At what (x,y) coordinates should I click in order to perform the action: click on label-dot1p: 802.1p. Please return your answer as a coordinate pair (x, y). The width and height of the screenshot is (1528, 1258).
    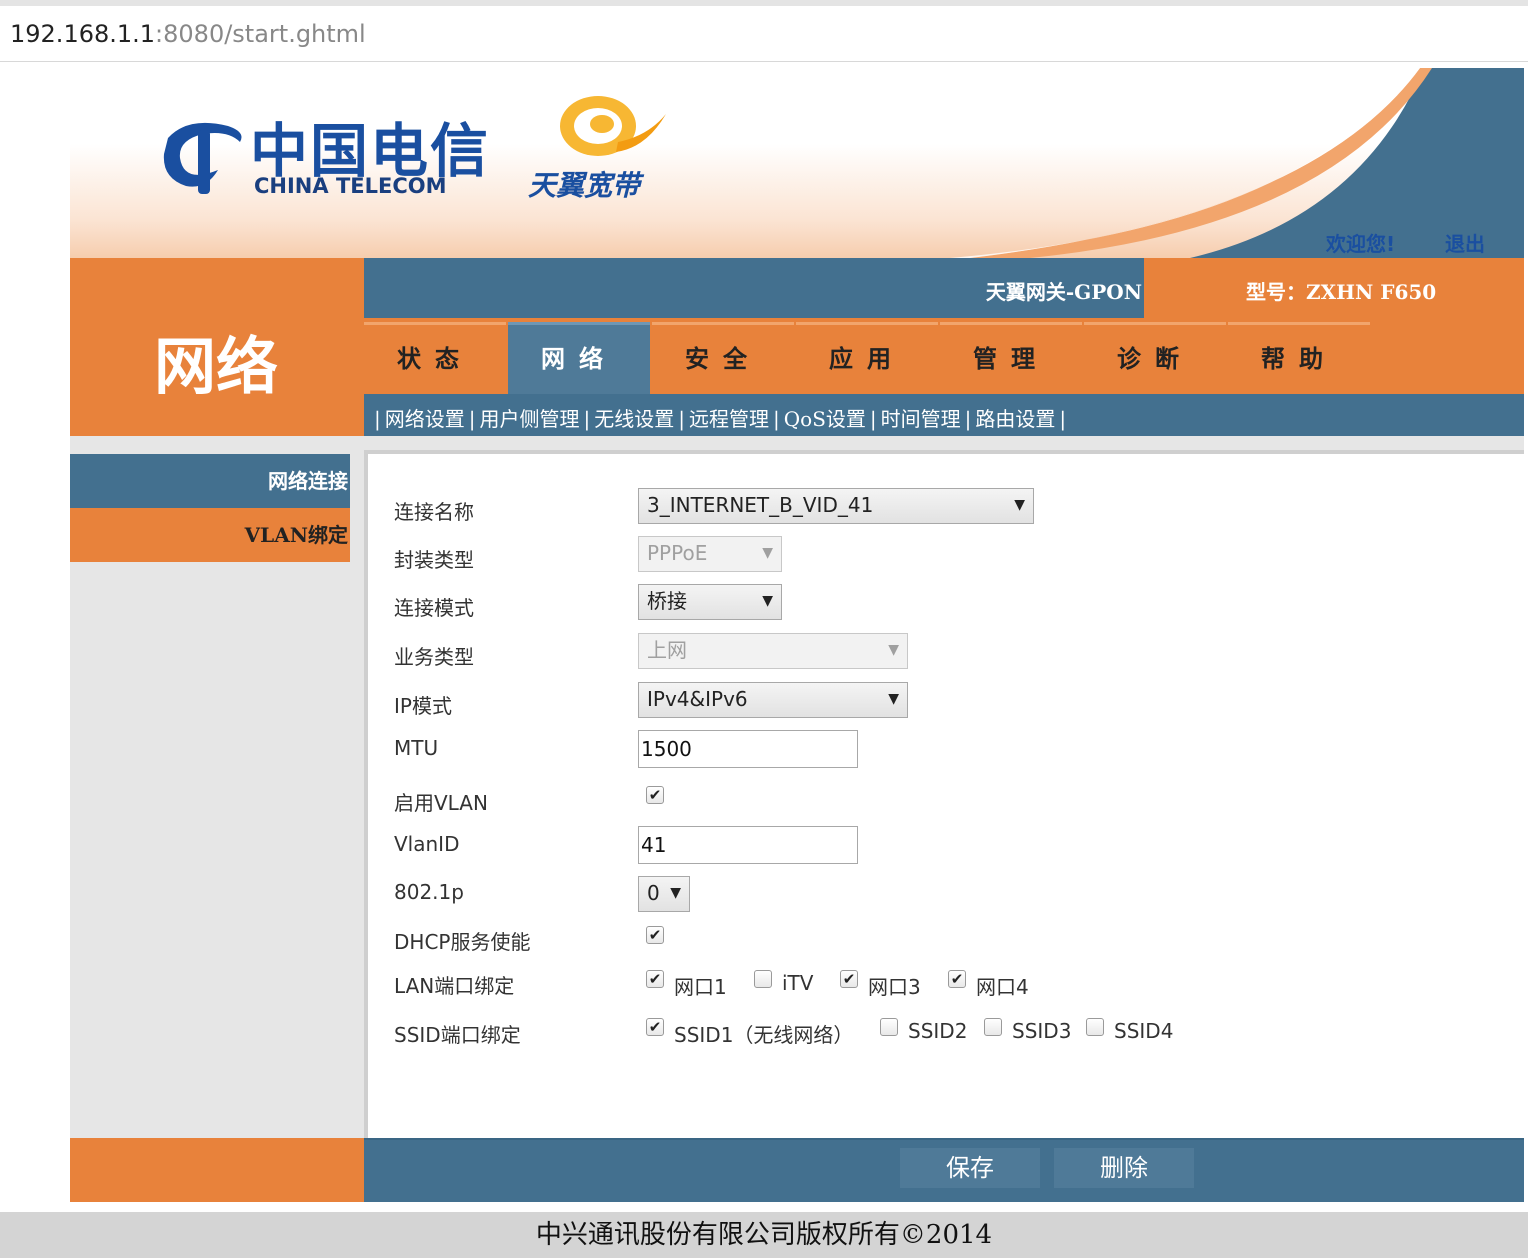
    Looking at the image, I should click on (429, 892).